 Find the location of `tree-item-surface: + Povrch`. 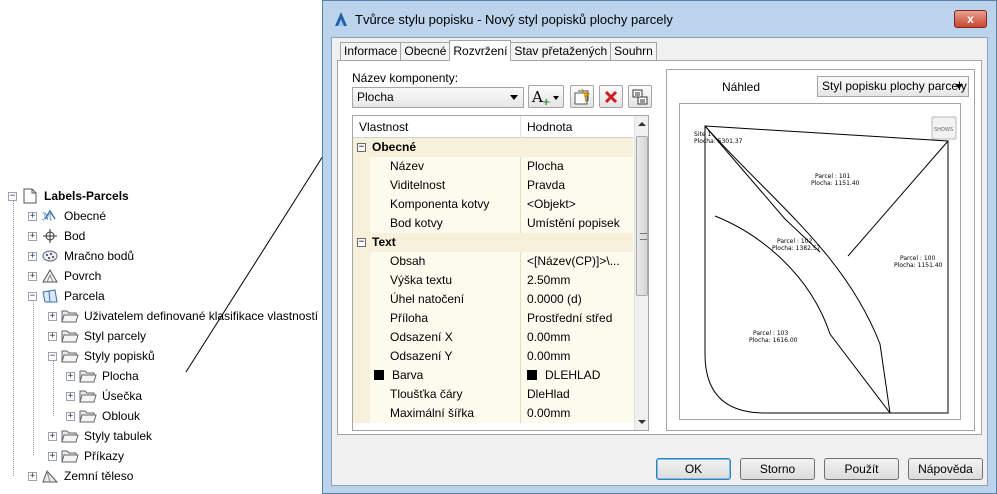

tree-item-surface: + Povrch is located at coordinates (64, 276).